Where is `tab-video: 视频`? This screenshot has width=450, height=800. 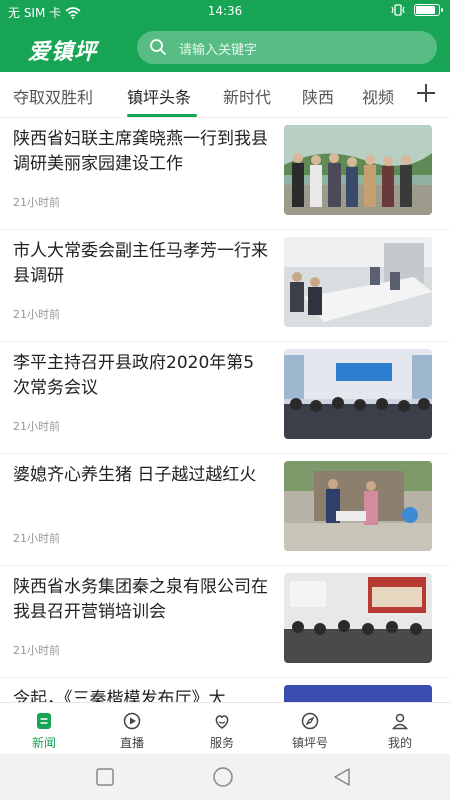
tab-video: 视频 is located at coordinates (378, 96).